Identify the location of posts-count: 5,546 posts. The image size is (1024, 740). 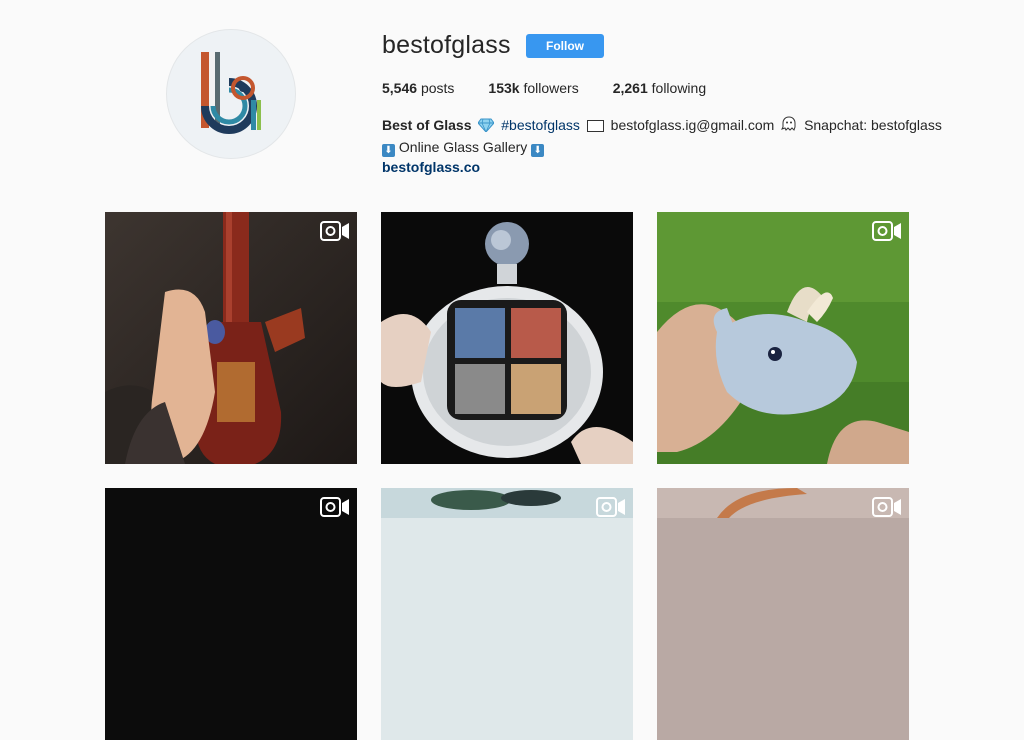
(418, 88).